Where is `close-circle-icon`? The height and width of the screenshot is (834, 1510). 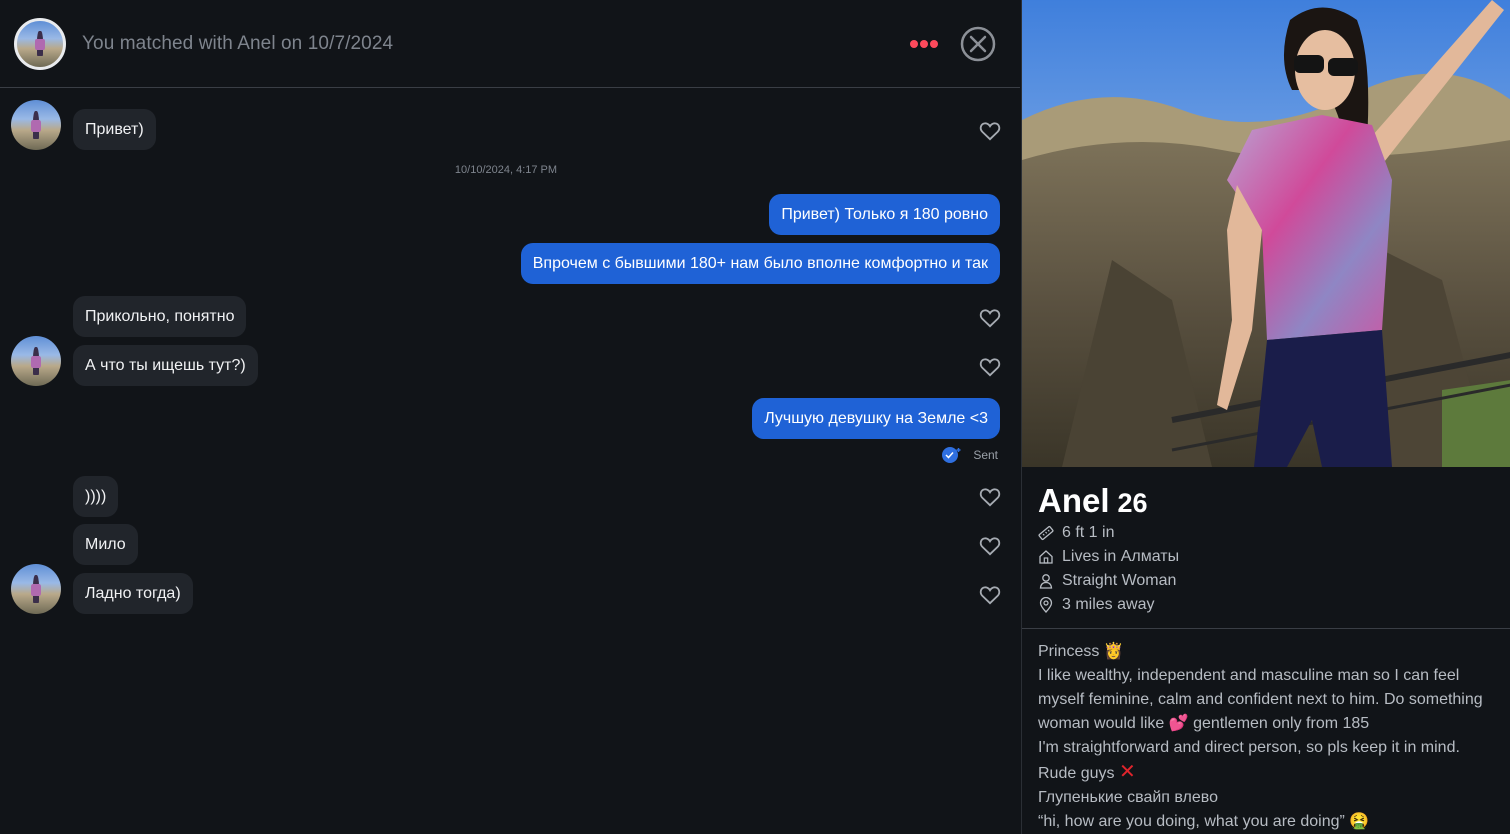
close-circle-icon is located at coordinates (978, 44).